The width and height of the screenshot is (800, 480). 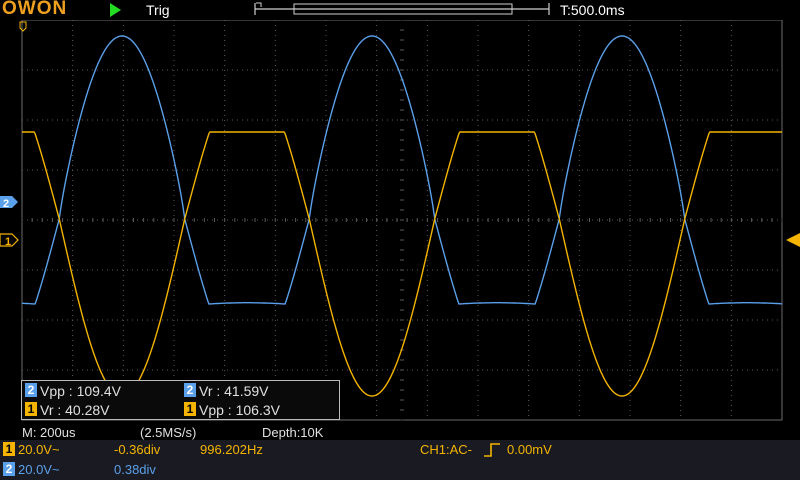 What do you see at coordinates (39, 449) in the screenshot?
I see `ch1-scale: 20.0V~` at bounding box center [39, 449].